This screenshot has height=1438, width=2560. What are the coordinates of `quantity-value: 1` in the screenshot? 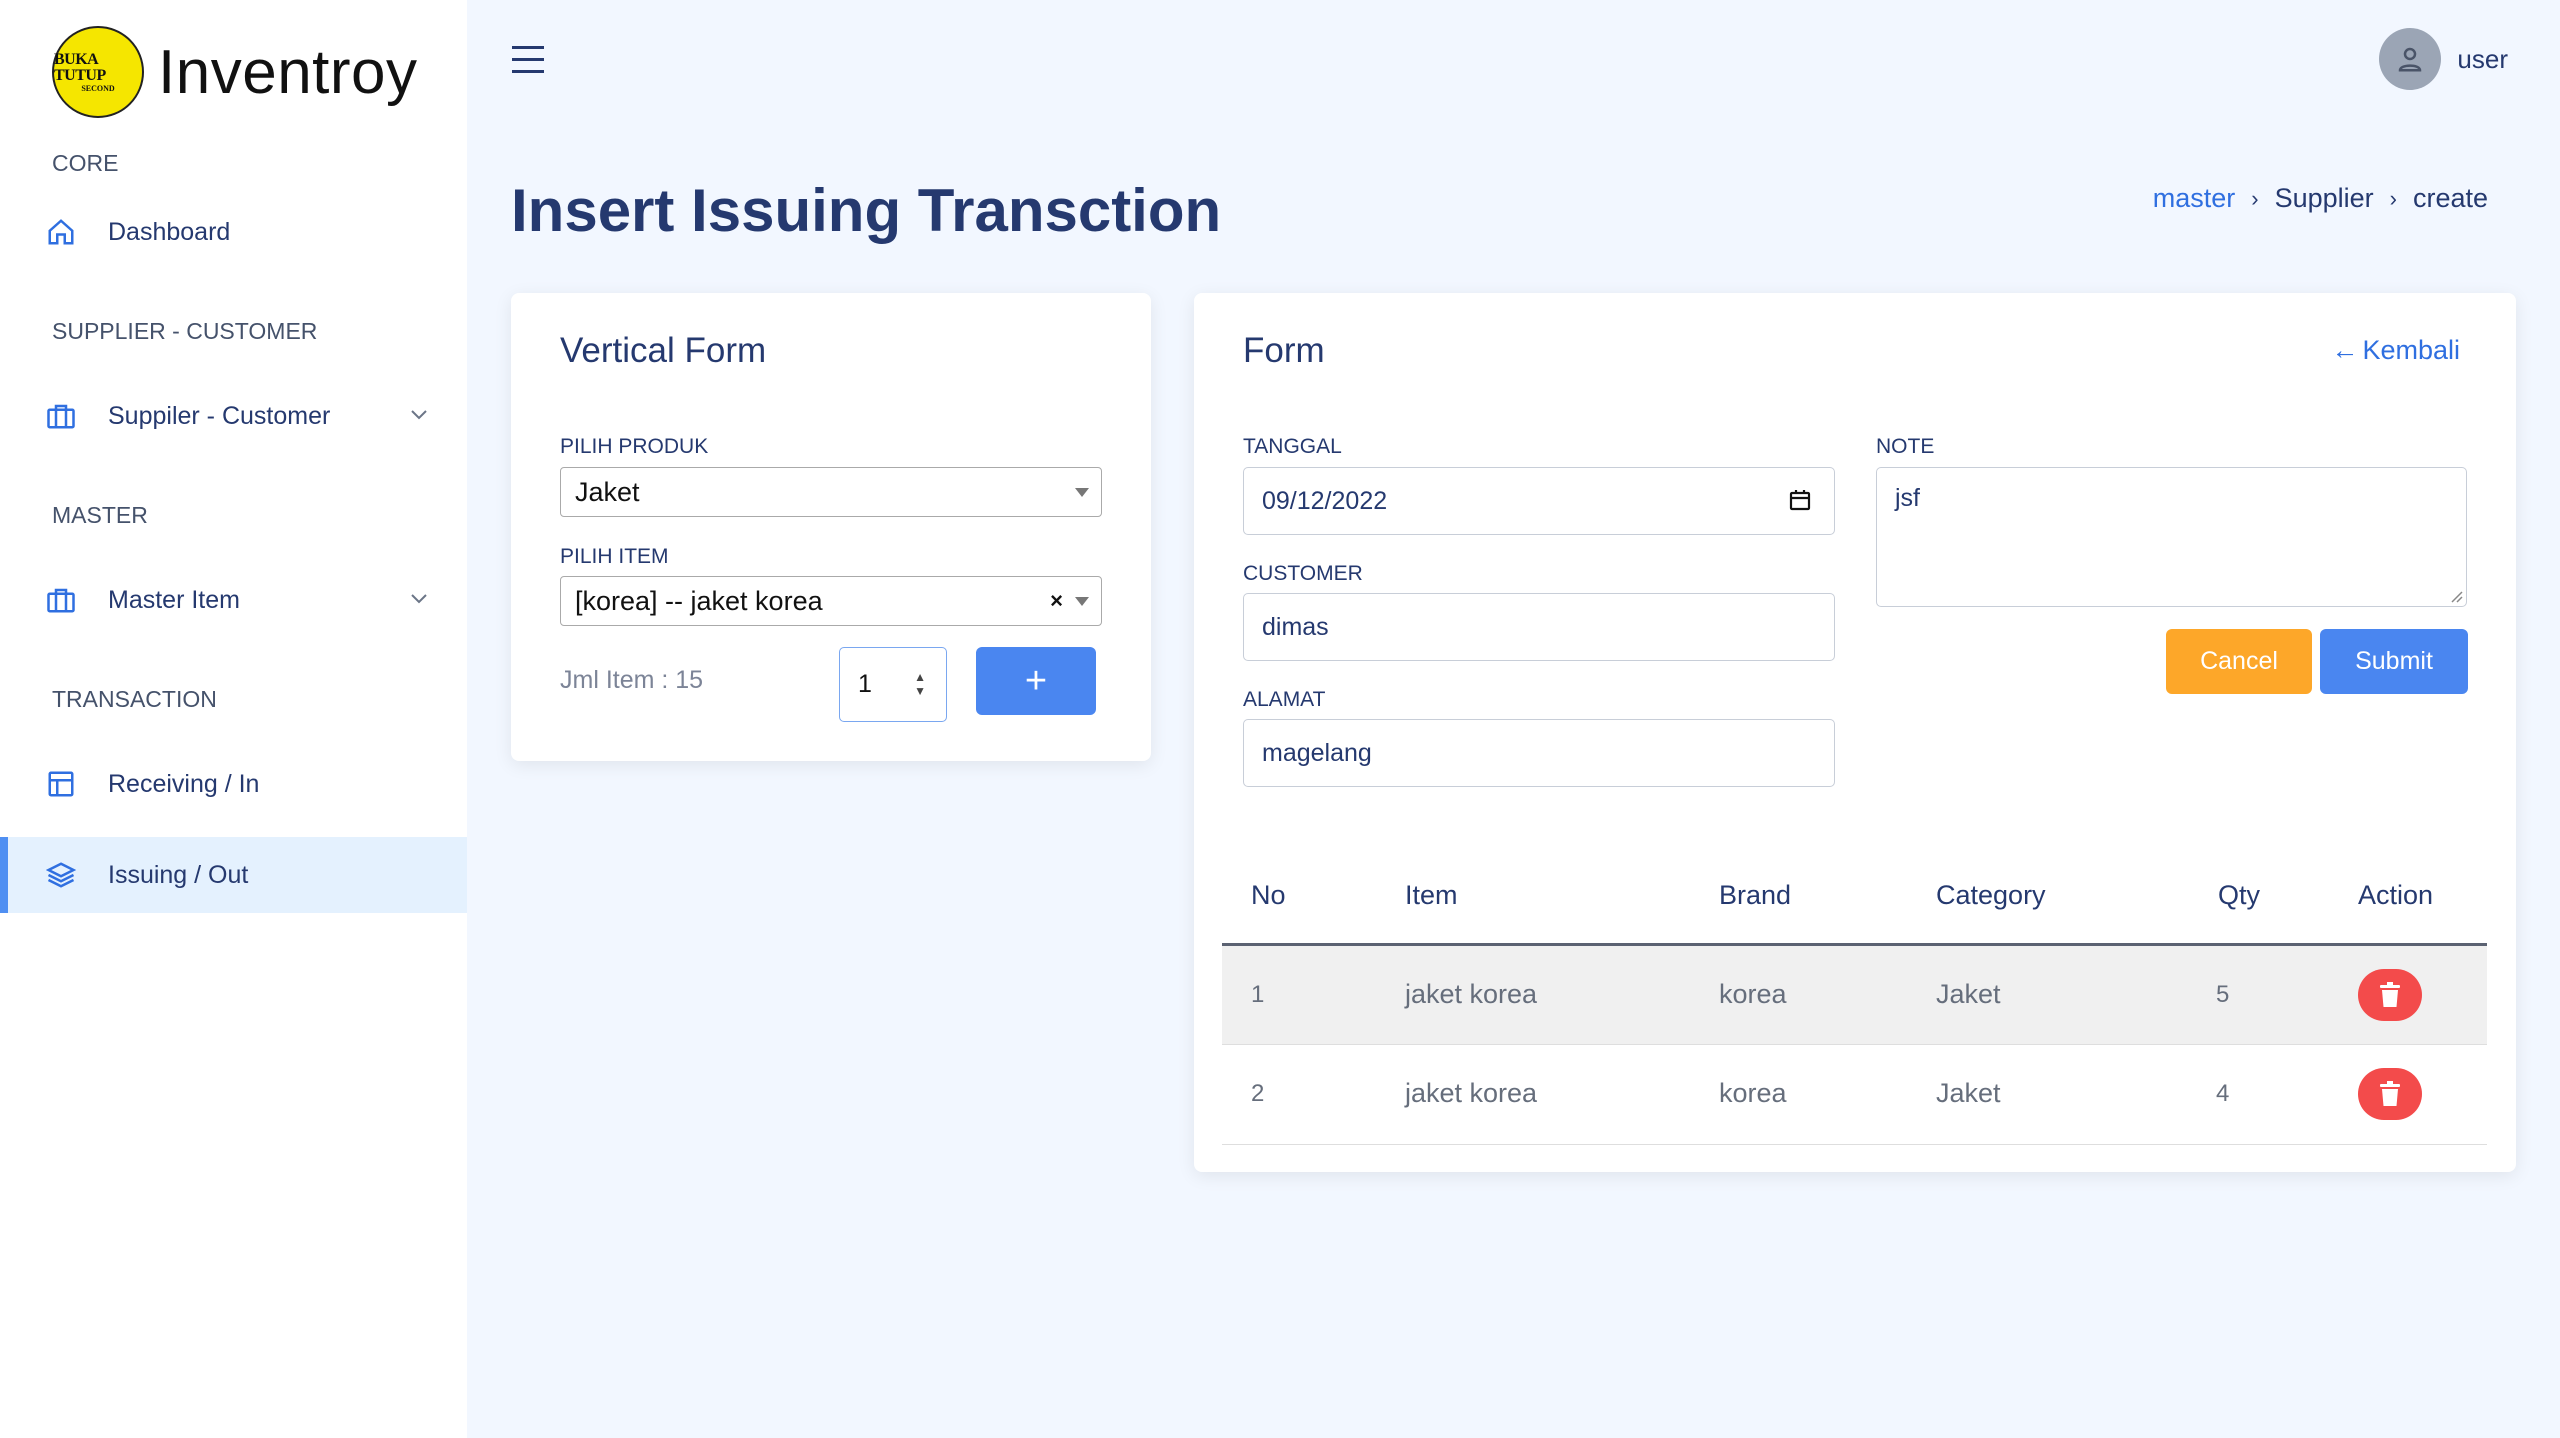 It's located at (865, 684).